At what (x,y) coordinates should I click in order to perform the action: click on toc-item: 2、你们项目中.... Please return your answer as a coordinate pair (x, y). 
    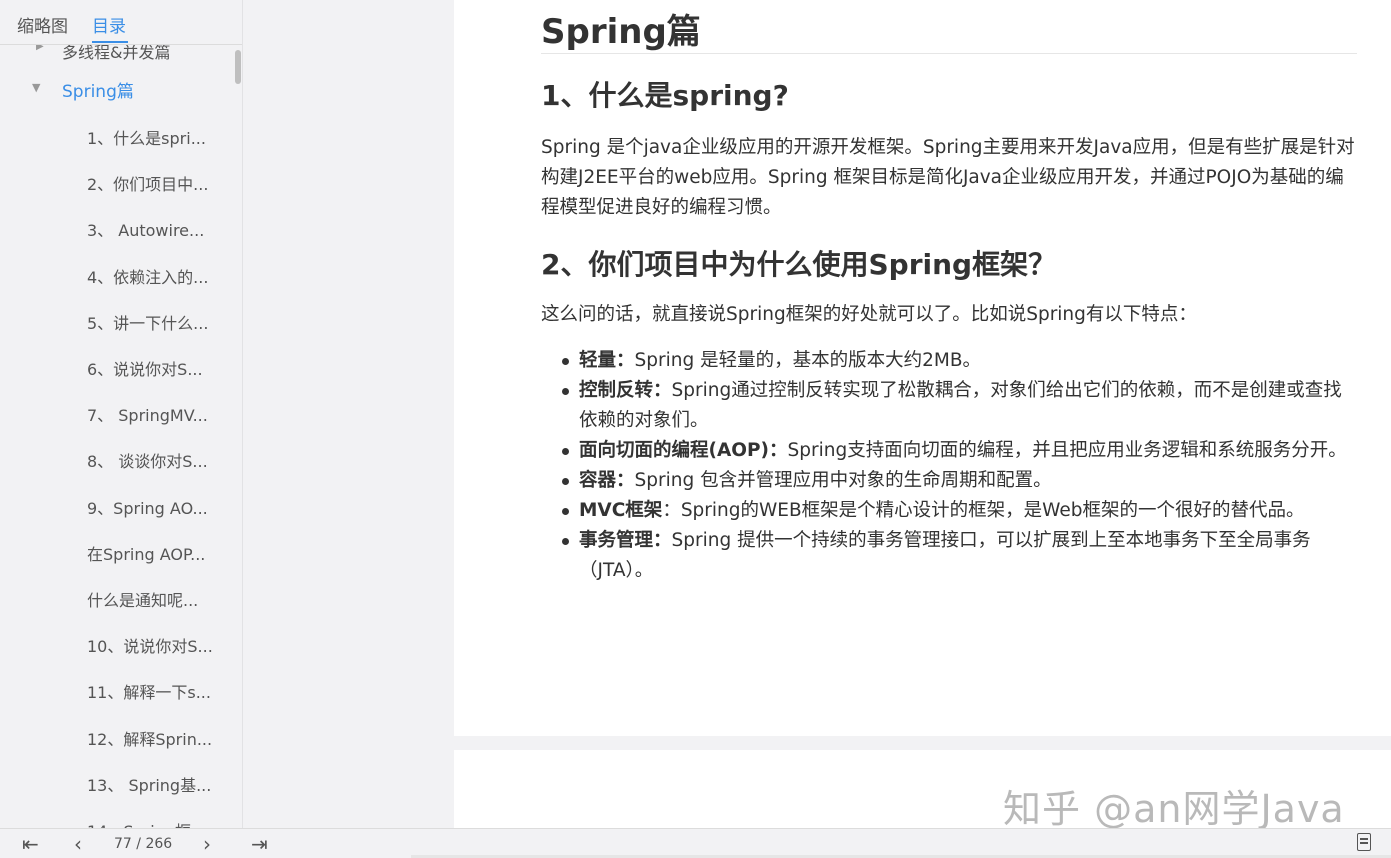
    Looking at the image, I should click on (157, 183).